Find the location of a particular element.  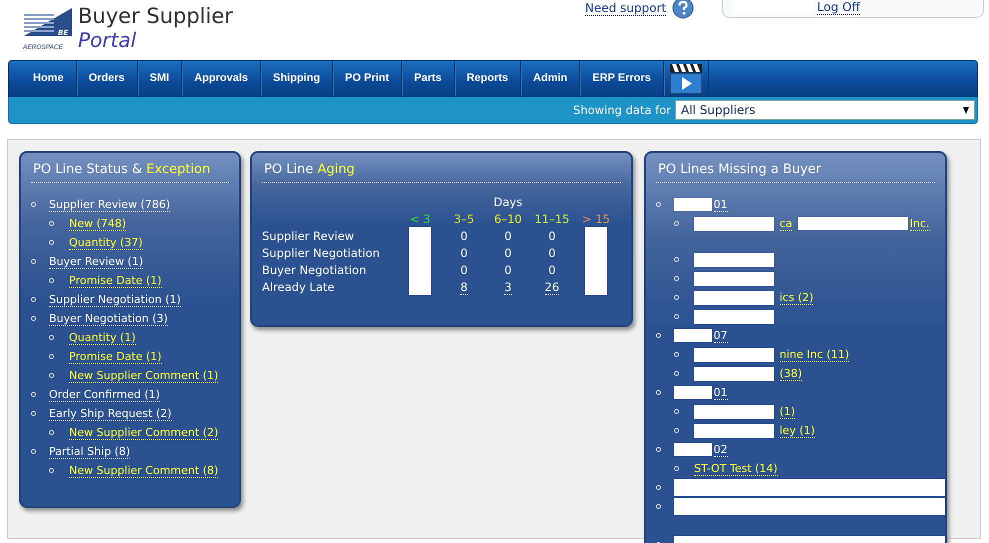

support-link: Need support is located at coordinates (625, 8).